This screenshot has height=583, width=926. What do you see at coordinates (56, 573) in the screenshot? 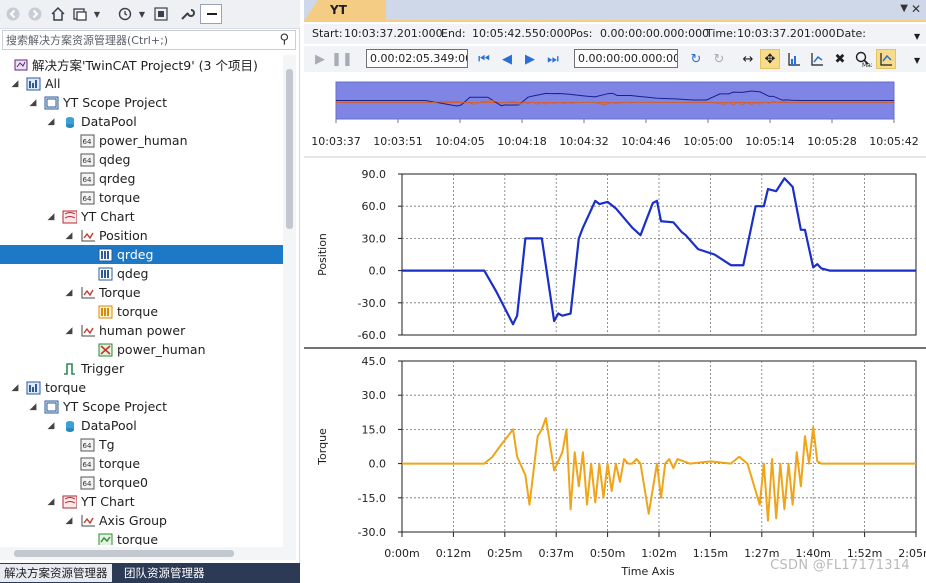
I see `tab-solution-explorer: 解决方案资源管理器` at bounding box center [56, 573].